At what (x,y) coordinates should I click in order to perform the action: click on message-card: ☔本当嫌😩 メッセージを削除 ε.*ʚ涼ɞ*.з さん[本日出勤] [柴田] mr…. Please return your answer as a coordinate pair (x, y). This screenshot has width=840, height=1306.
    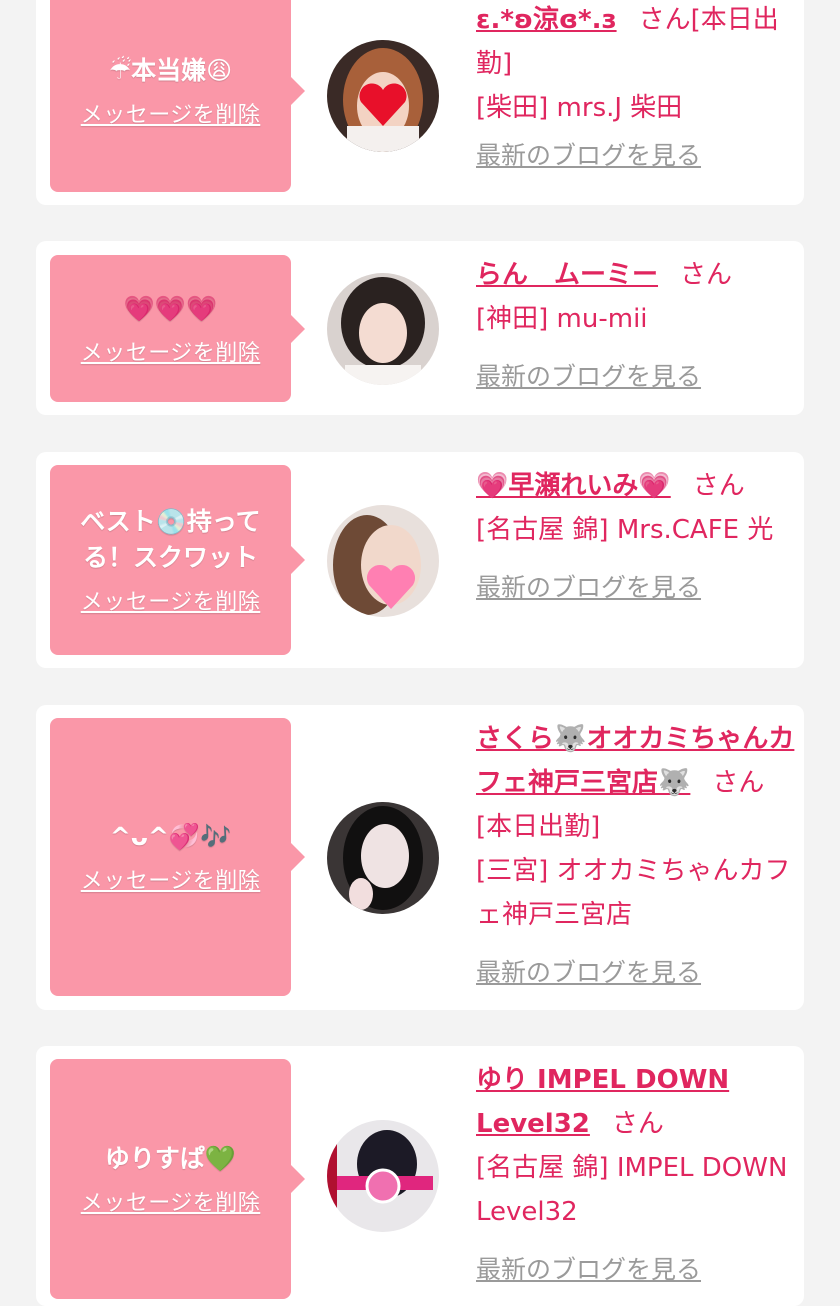
    Looking at the image, I should click on (420, 102).